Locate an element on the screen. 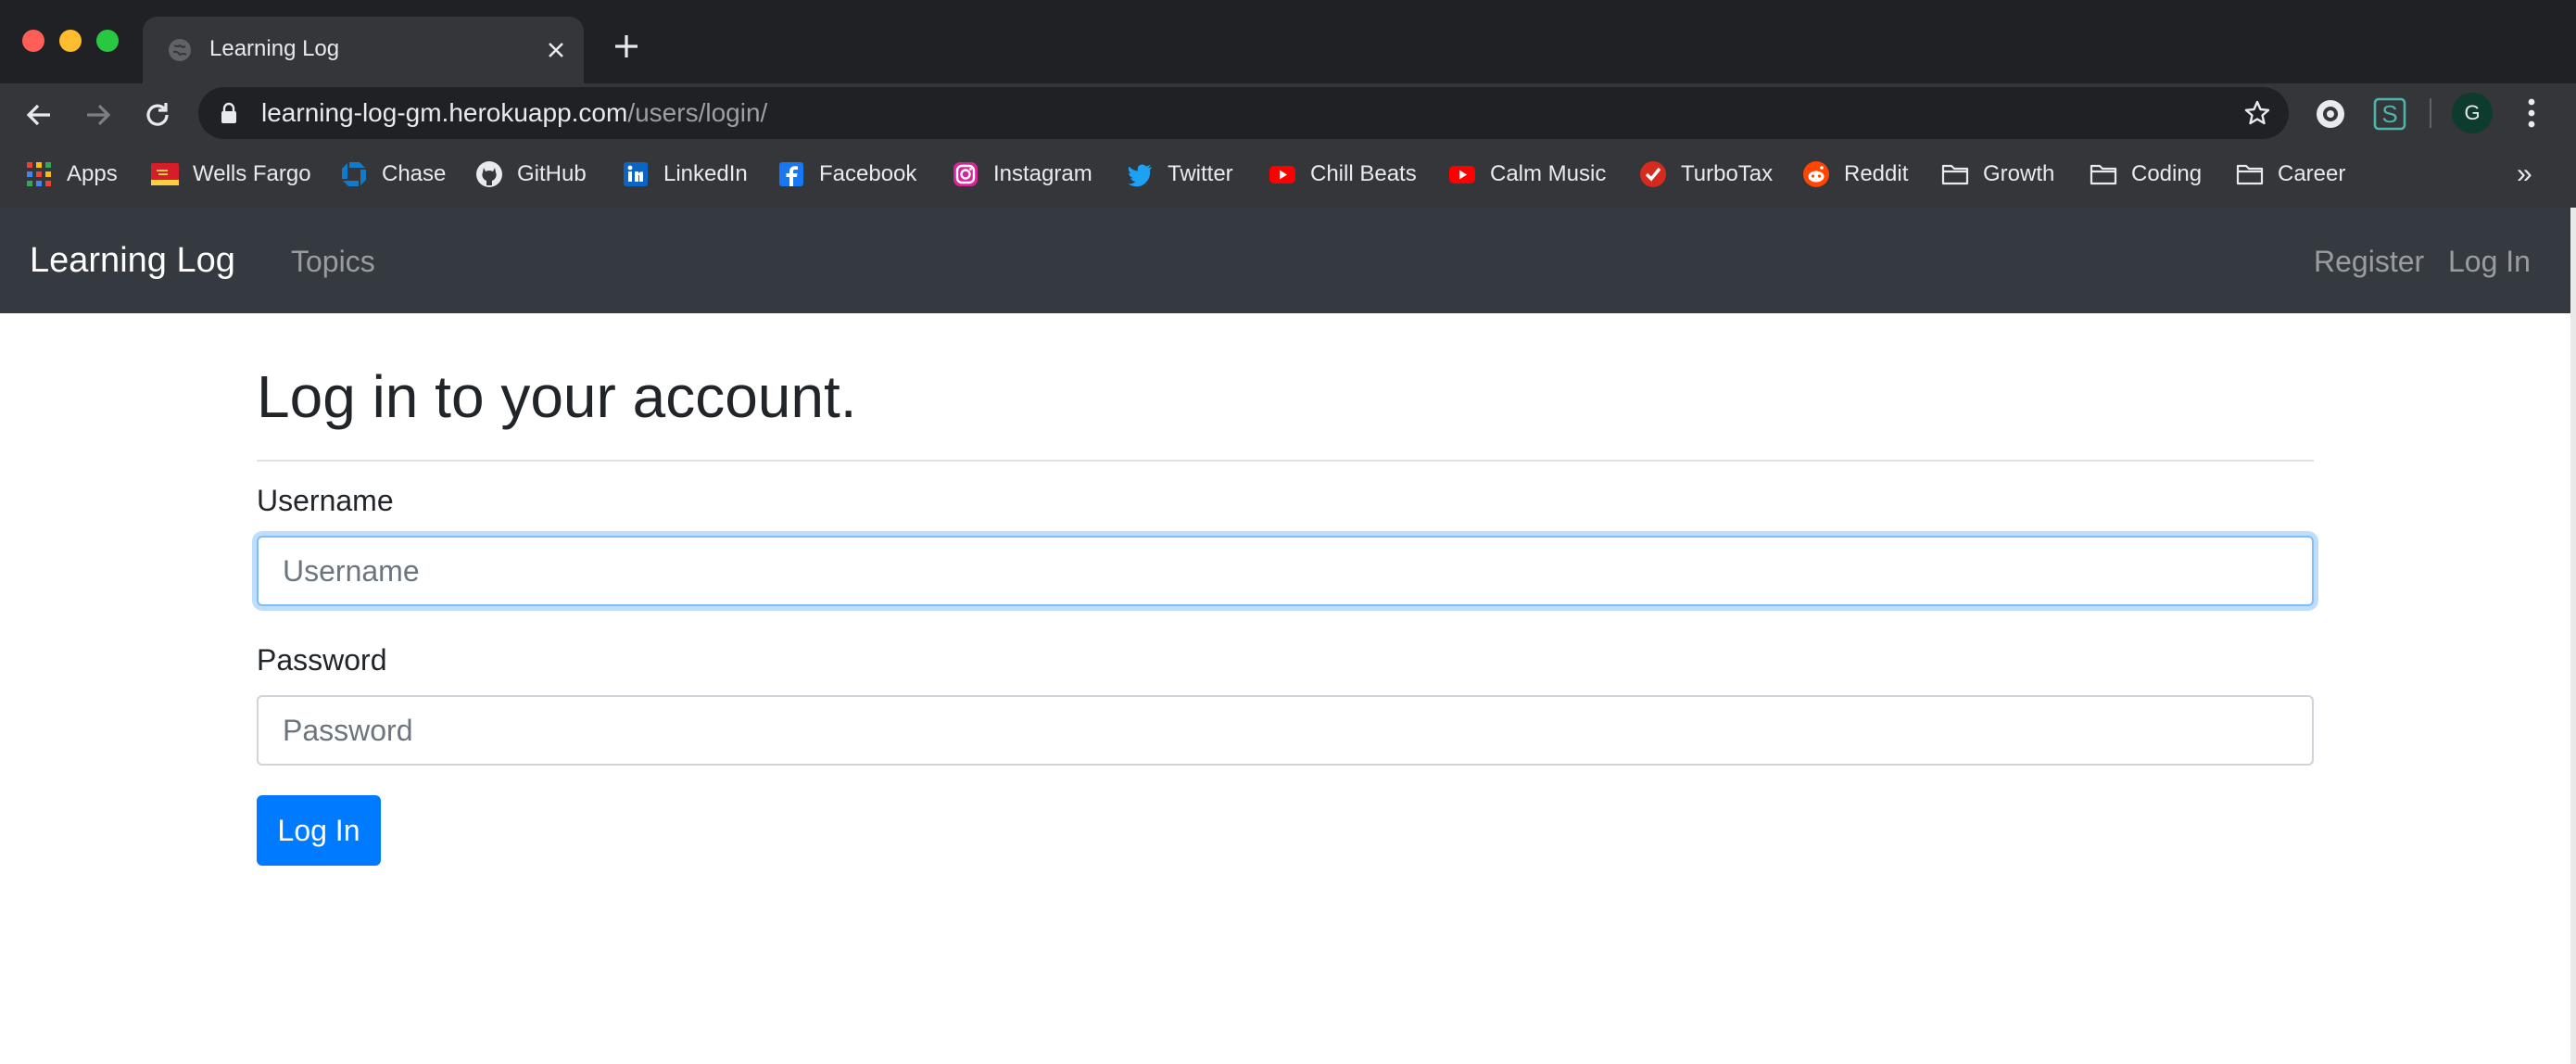 Image resolution: width=2576 pixels, height=1064 pixels. login-button: Log In is located at coordinates (319, 831).